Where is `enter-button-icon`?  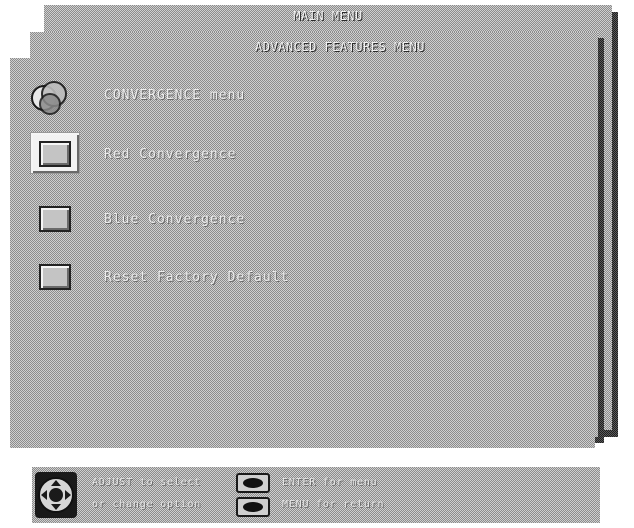 enter-button-icon is located at coordinates (253, 483).